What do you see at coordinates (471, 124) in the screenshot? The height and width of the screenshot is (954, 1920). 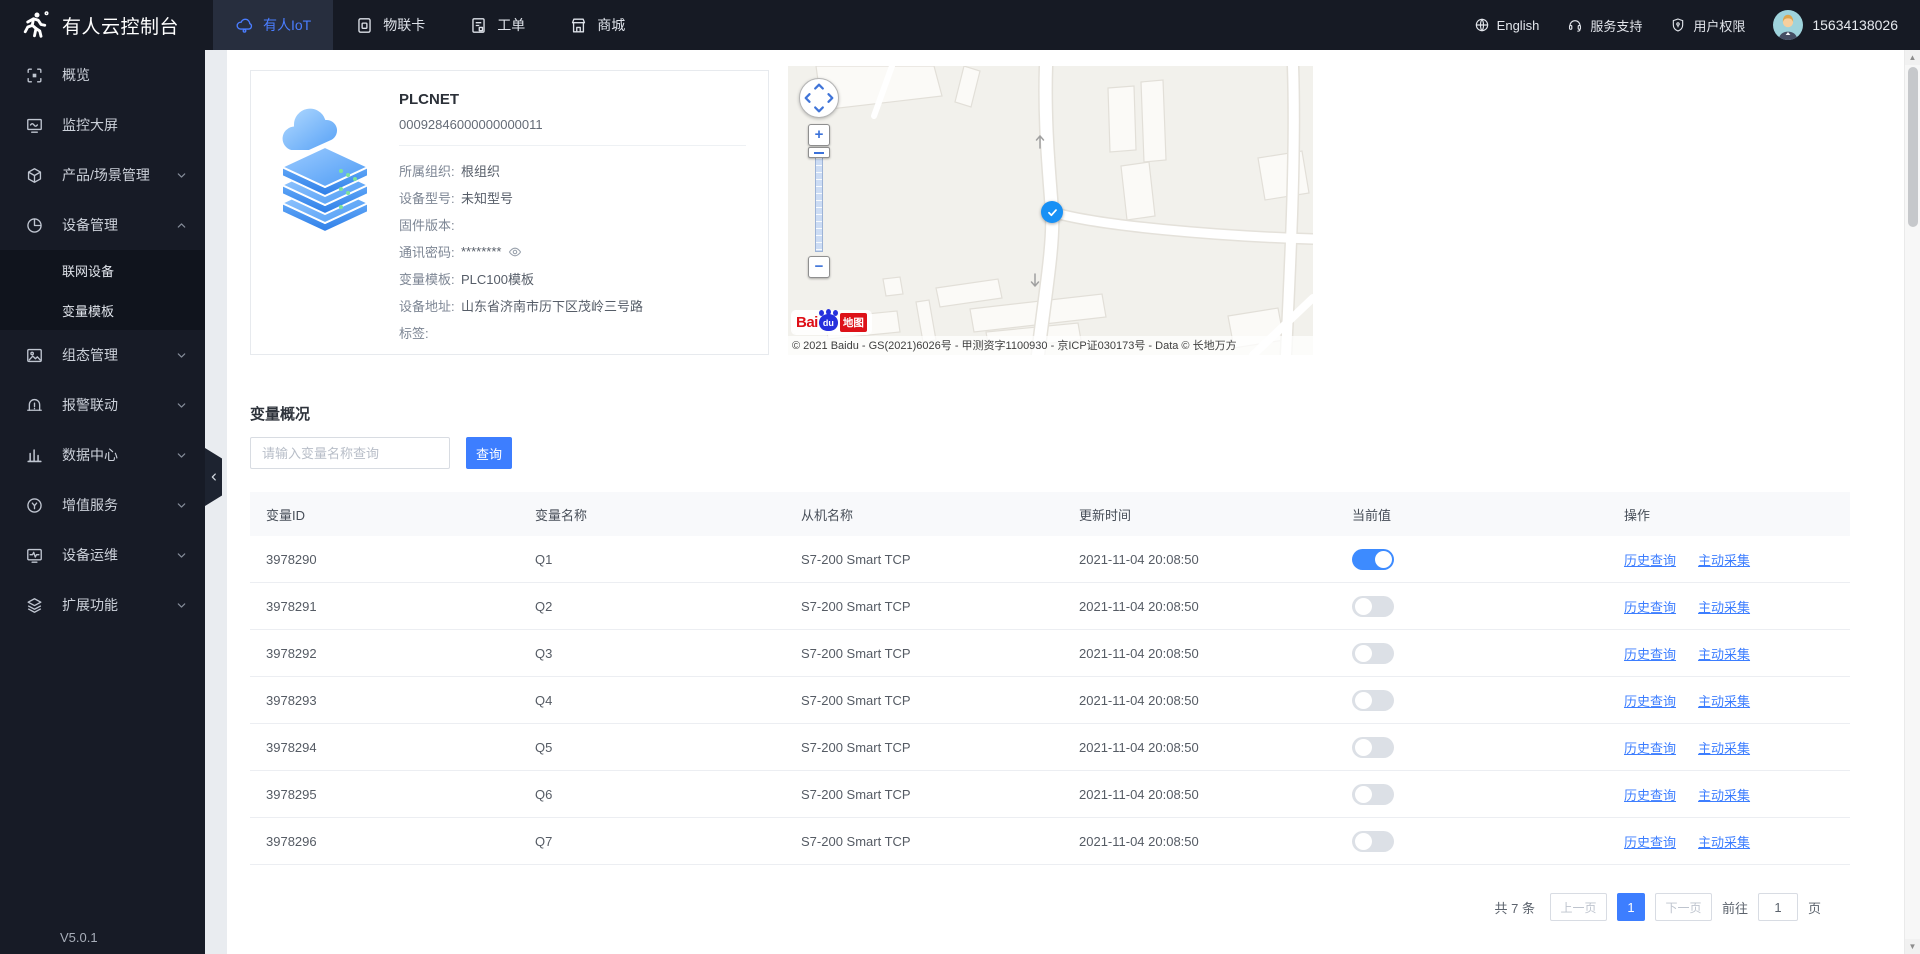 I see `device-serial-number: 00092846000000000011` at bounding box center [471, 124].